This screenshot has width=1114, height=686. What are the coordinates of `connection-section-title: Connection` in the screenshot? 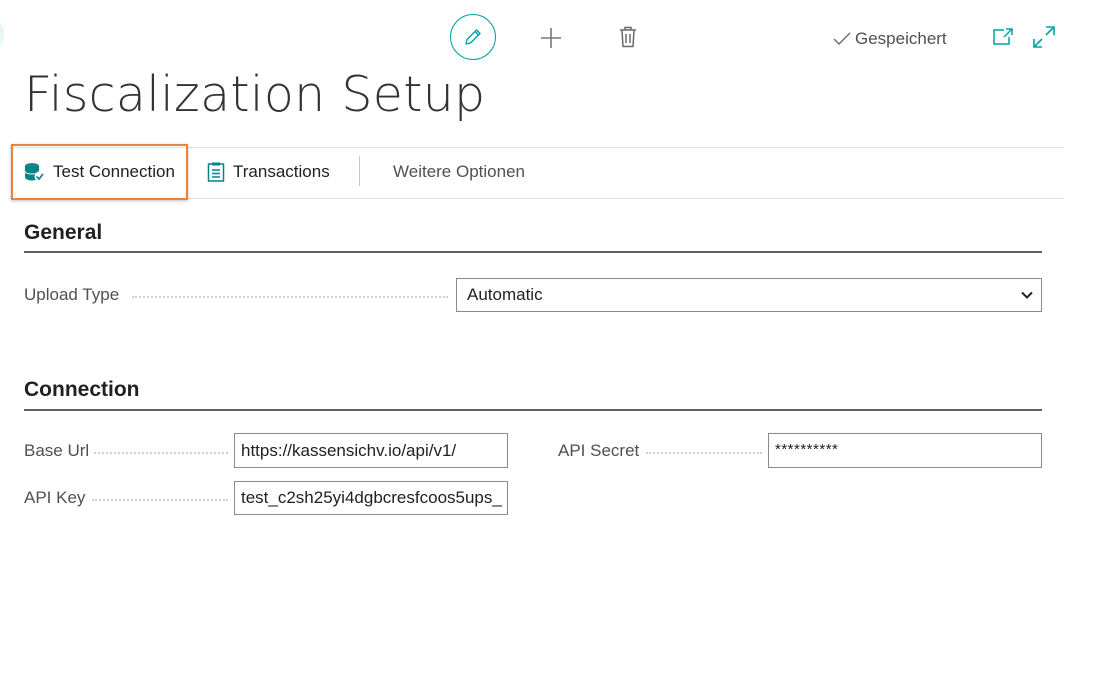 It's located at (82, 389).